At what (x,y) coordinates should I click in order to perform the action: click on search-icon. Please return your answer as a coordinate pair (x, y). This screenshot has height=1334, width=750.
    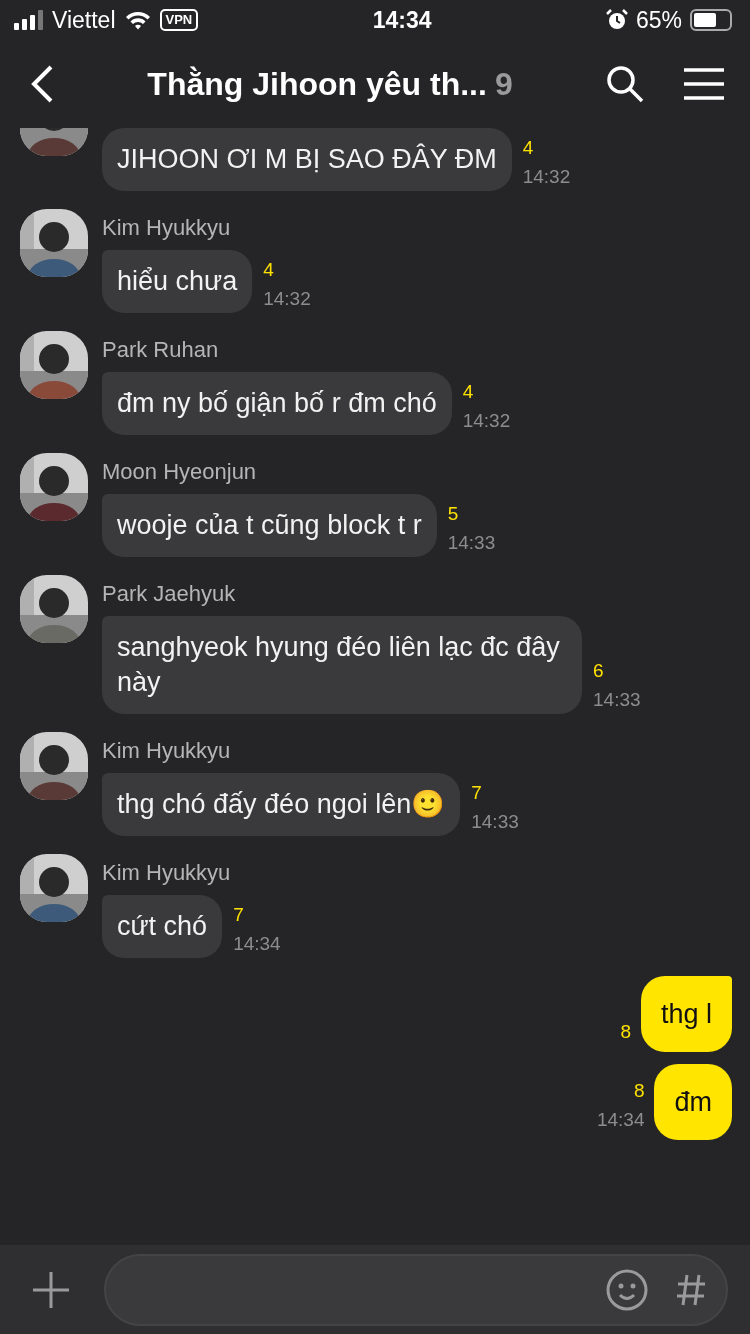
    Looking at the image, I should click on (625, 84).